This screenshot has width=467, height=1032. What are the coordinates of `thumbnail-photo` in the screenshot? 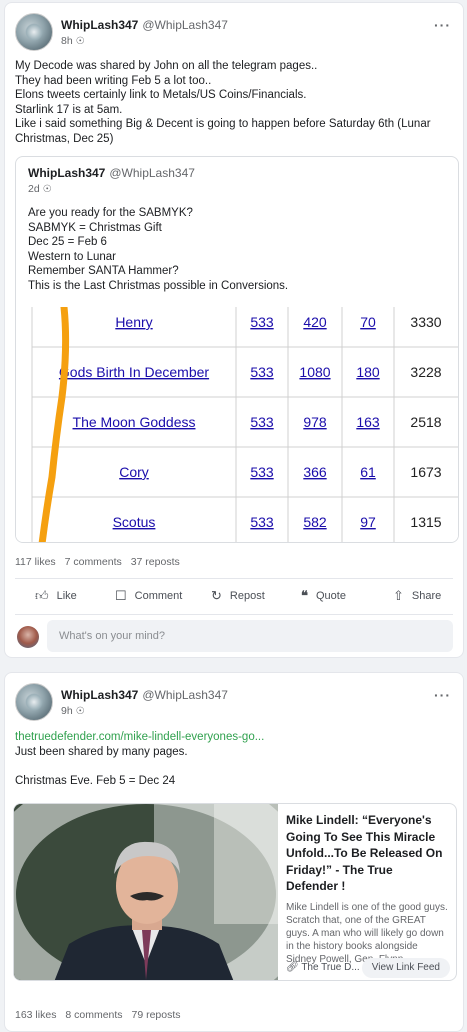 It's located at (146, 892).